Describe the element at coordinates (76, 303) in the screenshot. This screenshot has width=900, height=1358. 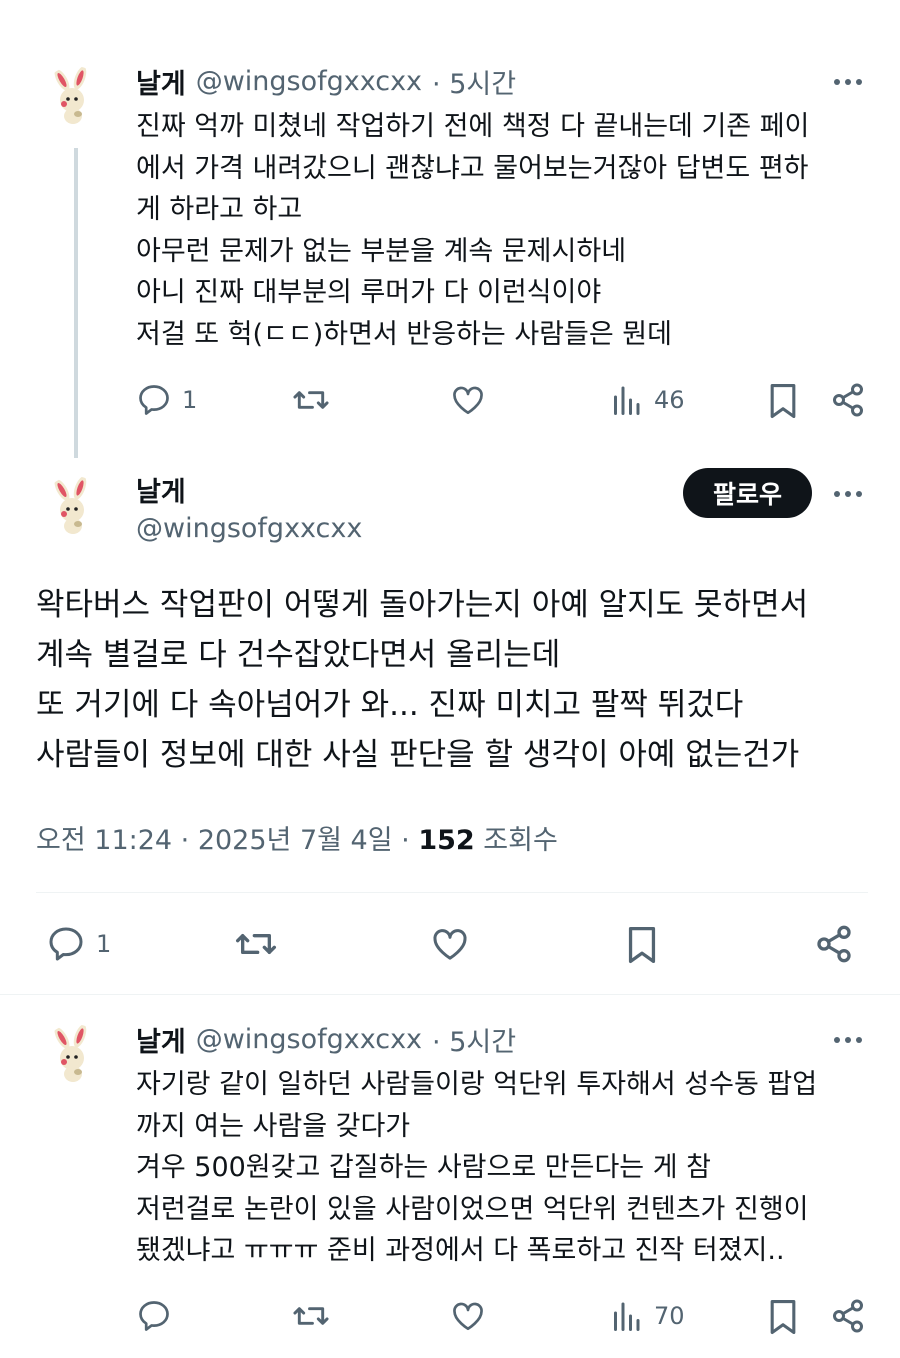
I see `thread-line` at that location.